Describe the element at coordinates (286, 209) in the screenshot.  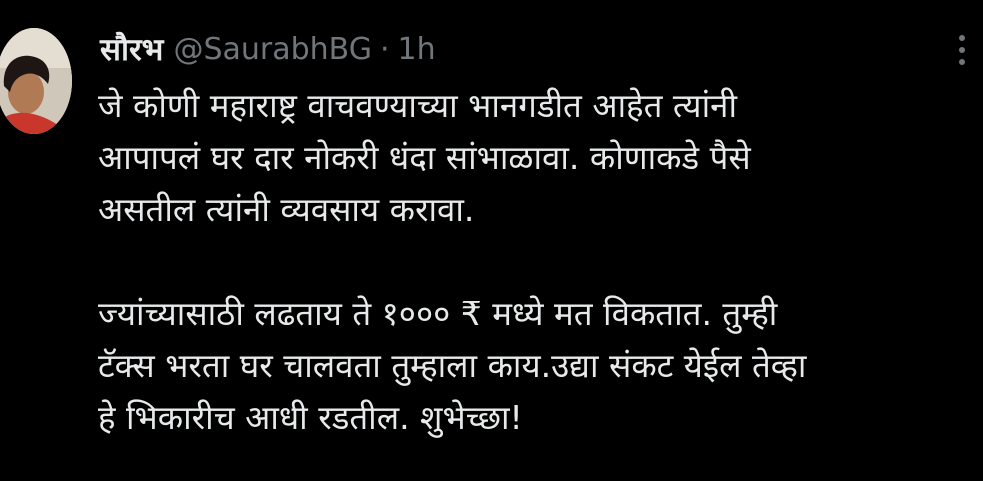
I see `tweet-text-line: असतील त्यांनी व्यवसाय करावा.` at that location.